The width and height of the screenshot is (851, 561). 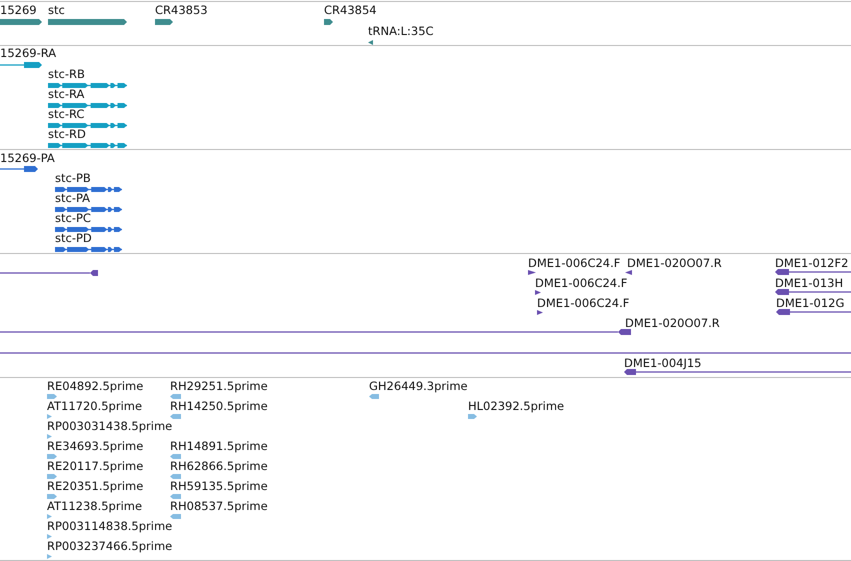 What do you see at coordinates (401, 31) in the screenshot?
I see `feature-label: tRNA:L:35C` at bounding box center [401, 31].